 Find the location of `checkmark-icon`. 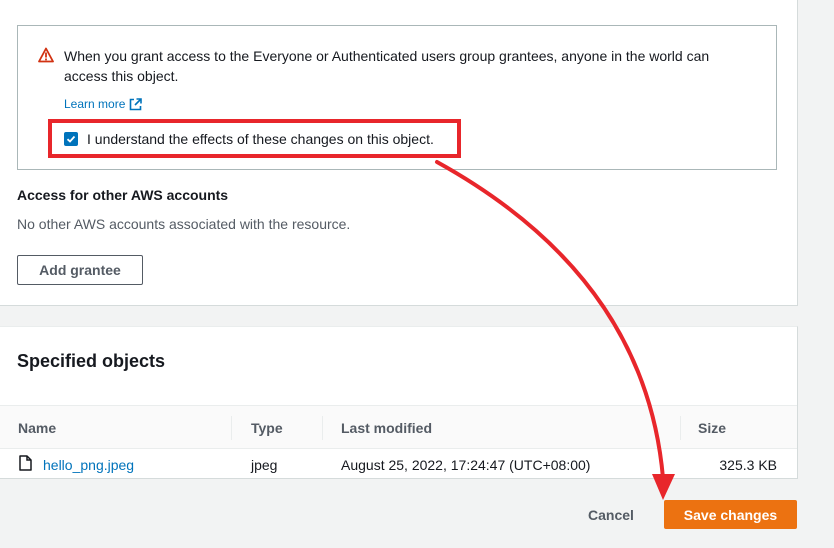

checkmark-icon is located at coordinates (71, 139).